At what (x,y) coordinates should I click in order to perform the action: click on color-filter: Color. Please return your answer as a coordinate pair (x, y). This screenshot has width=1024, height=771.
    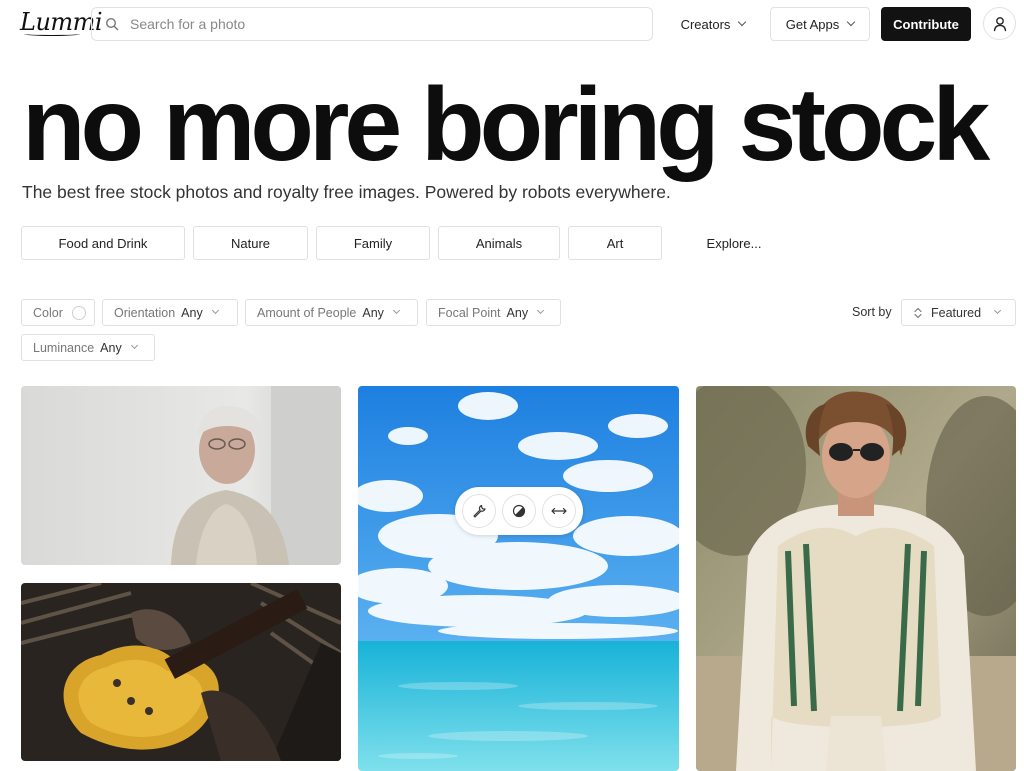
    Looking at the image, I should click on (58, 312).